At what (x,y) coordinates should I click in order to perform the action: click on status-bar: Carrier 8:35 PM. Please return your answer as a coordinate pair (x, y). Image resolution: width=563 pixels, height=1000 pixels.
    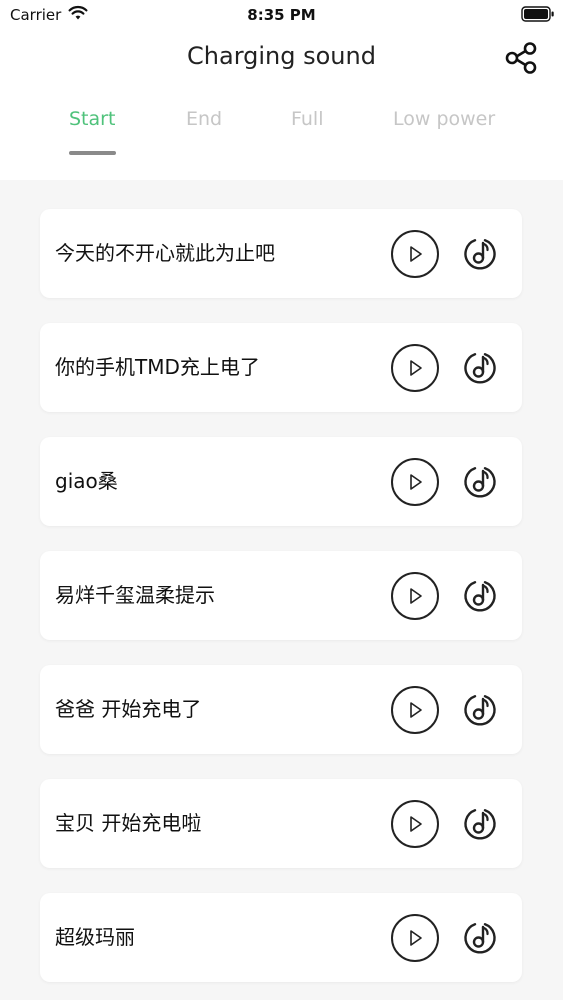
    Looking at the image, I should click on (281, 15).